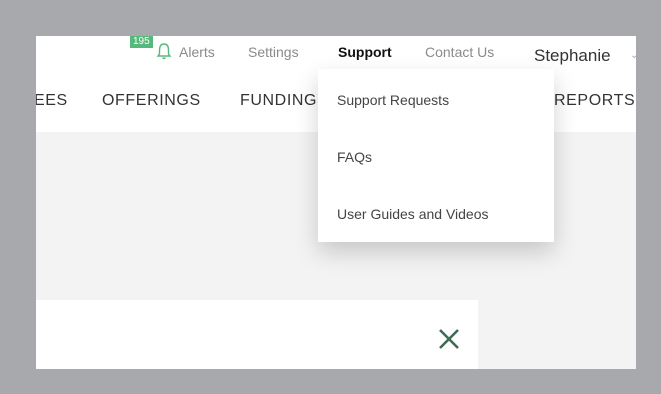  Describe the element at coordinates (52, 101) in the screenshot. I see `nav-item-ees: EES` at that location.